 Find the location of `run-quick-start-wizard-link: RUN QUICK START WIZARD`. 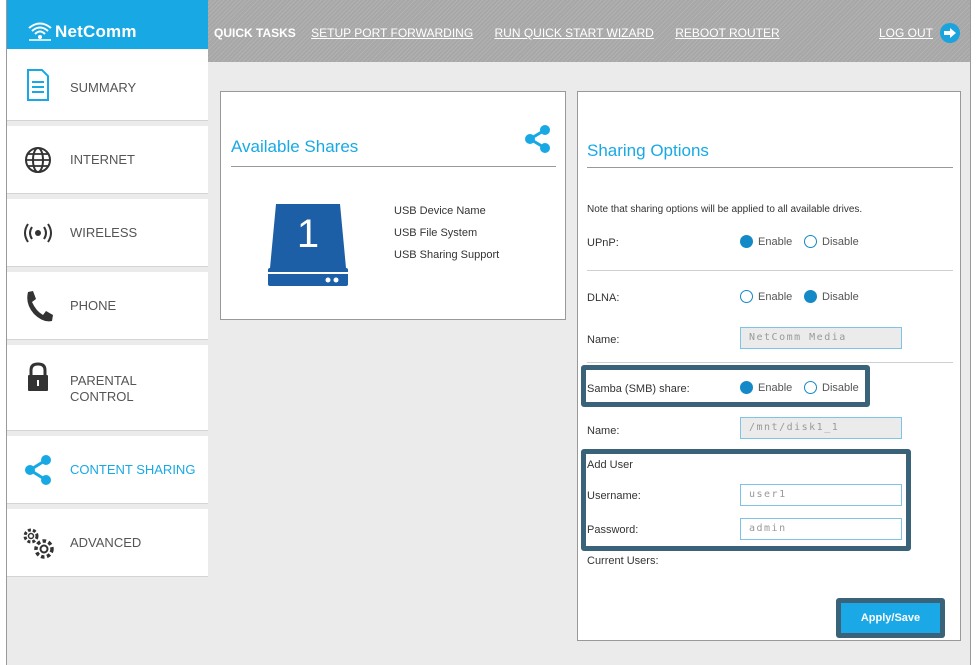

run-quick-start-wizard-link: RUN QUICK START WIZARD is located at coordinates (574, 33).